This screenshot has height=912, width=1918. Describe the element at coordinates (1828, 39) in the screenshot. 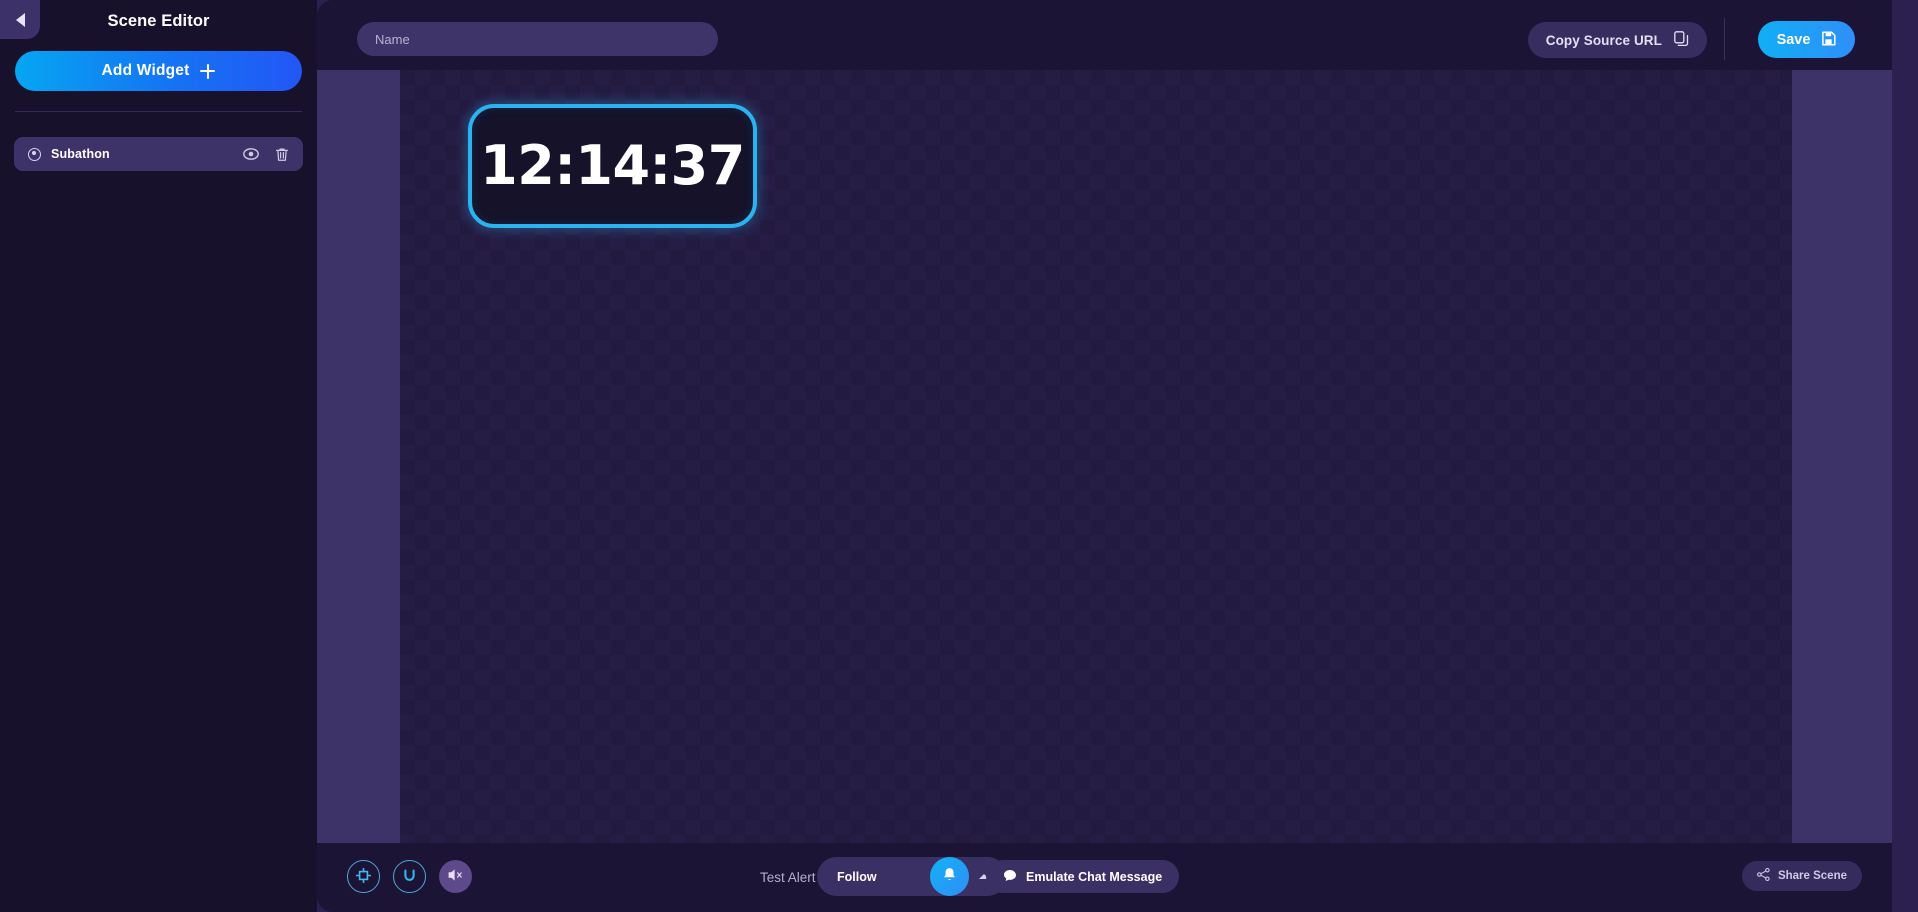

I see `floppy-disk-icon` at that location.